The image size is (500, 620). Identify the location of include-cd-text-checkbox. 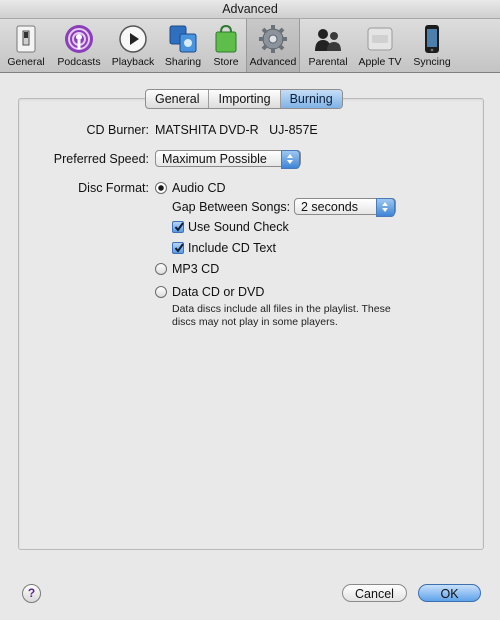
(178, 248).